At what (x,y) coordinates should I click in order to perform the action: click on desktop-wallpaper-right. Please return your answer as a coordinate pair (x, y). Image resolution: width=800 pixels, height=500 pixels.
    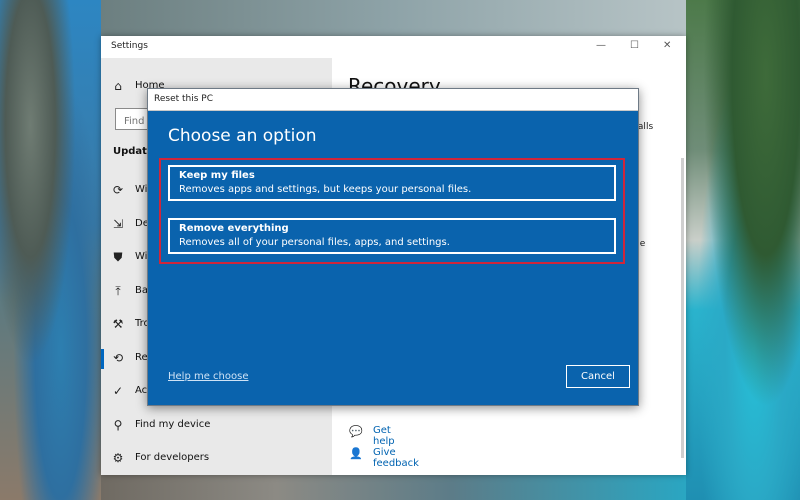
    Looking at the image, I should click on (743, 250).